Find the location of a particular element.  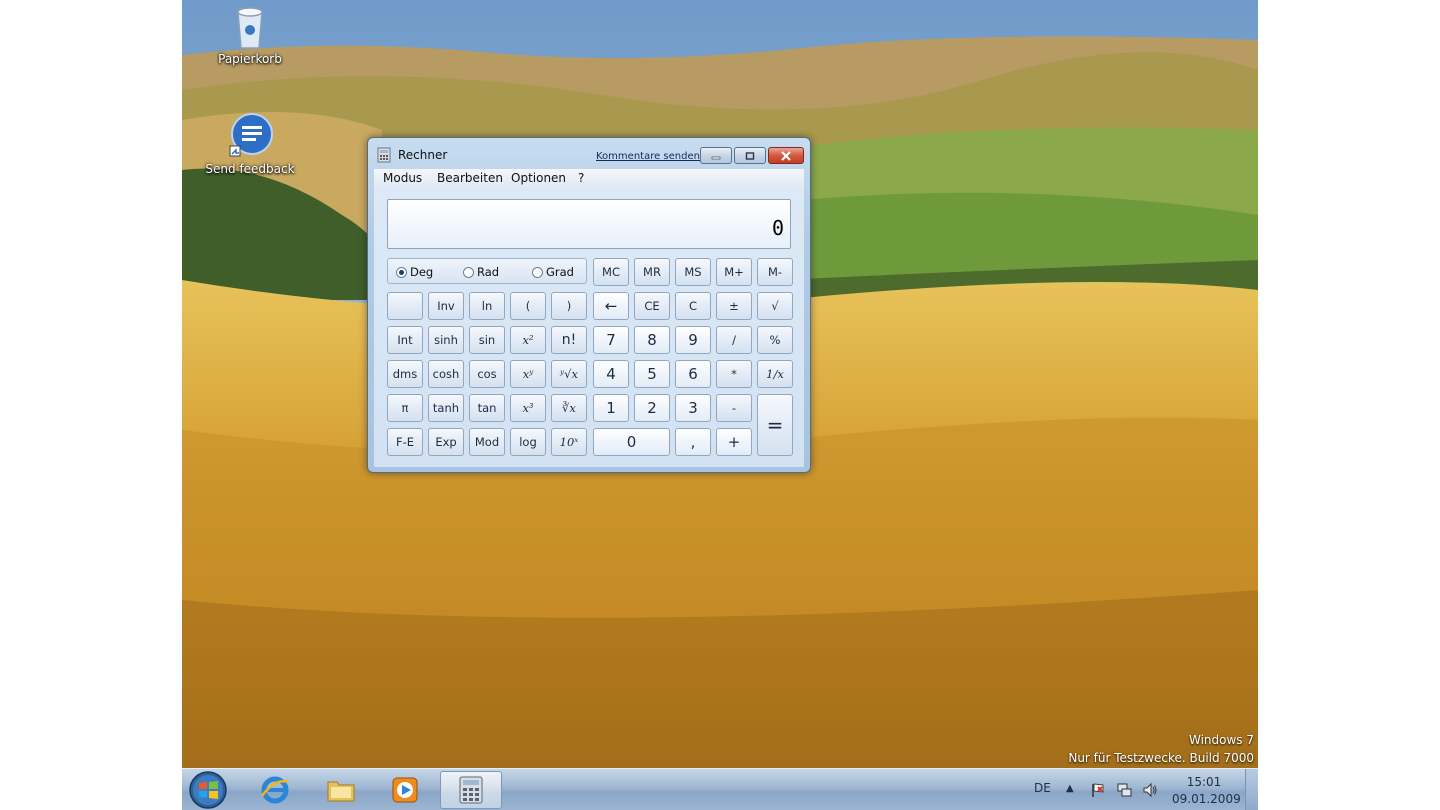

close-icon is located at coordinates (786, 155).